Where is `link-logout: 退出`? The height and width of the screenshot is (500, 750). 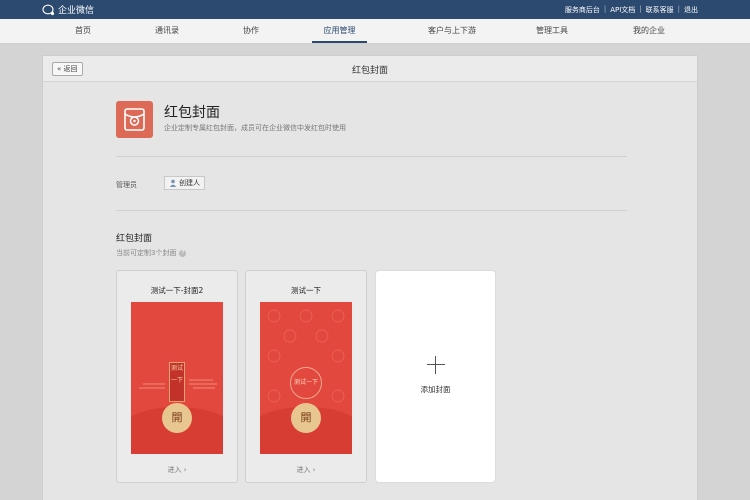
link-logout: 退出 is located at coordinates (691, 10).